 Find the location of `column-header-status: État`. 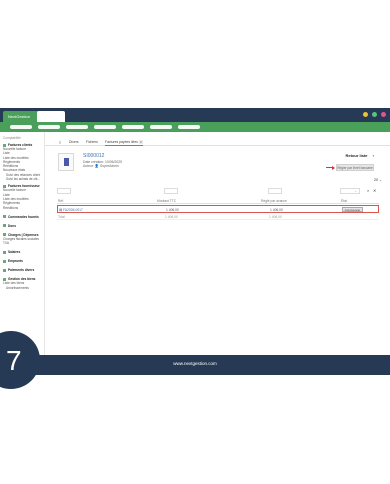

column-header-status: État is located at coordinates (344, 201).